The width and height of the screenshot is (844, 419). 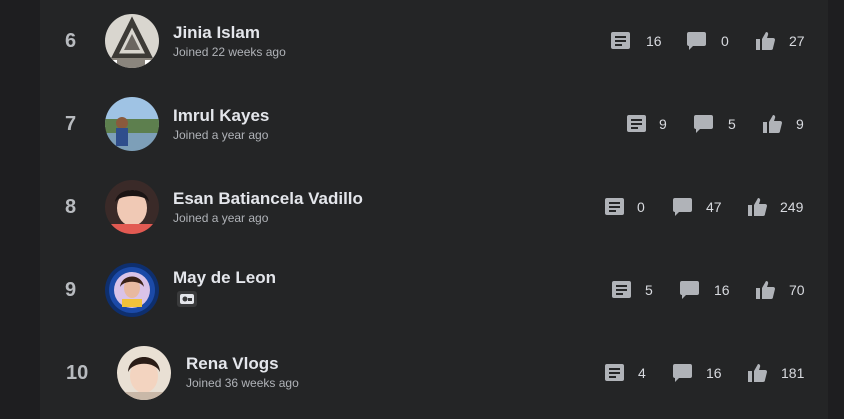 I want to click on posts-count: 0, so click(x=641, y=207).